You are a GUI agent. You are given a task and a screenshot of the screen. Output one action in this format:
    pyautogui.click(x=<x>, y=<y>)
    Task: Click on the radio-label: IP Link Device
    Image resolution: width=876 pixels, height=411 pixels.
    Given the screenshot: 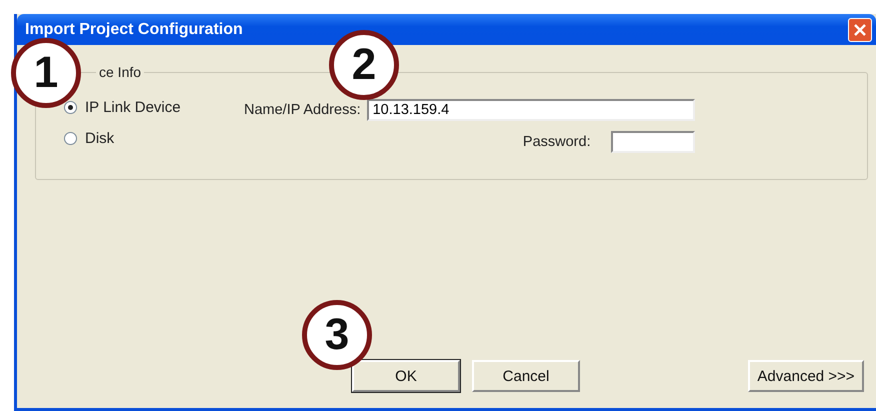 What is the action you would take?
    pyautogui.click(x=133, y=107)
    